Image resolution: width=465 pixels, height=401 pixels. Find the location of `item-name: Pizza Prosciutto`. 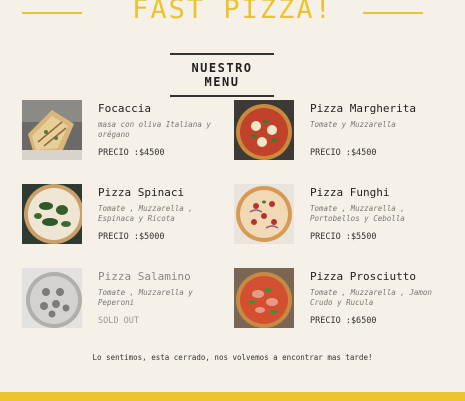

item-name: Pizza Prosciutto is located at coordinates (363, 276).